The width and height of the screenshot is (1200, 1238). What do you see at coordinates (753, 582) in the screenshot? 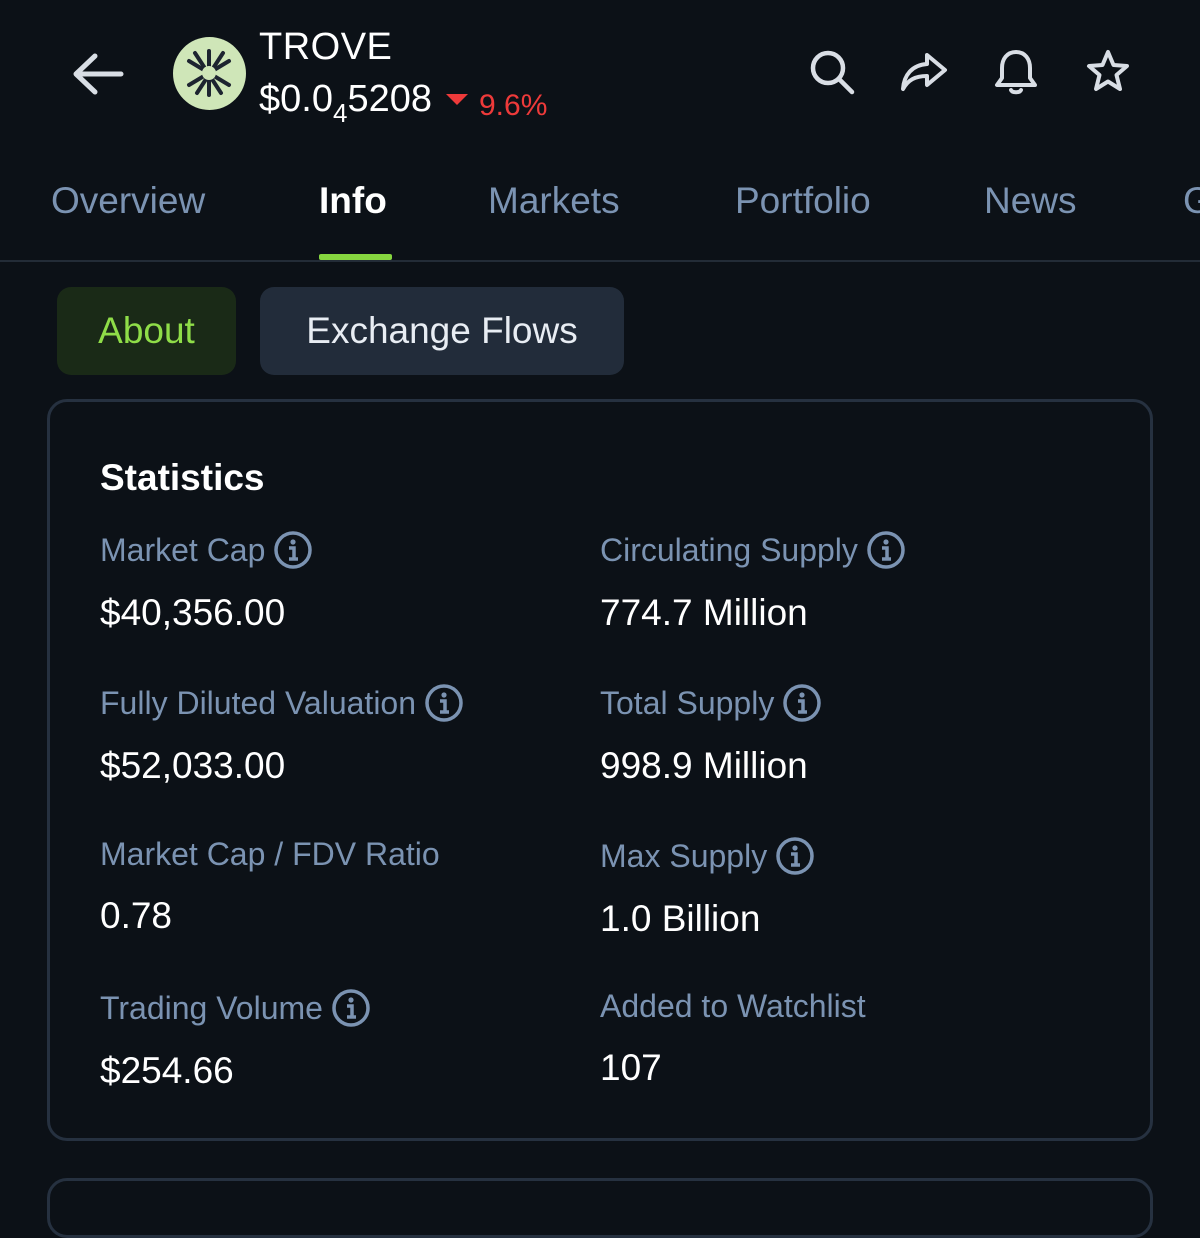
I see `stat-circulating-supply: Circulating Supply 774.7 Million` at bounding box center [753, 582].